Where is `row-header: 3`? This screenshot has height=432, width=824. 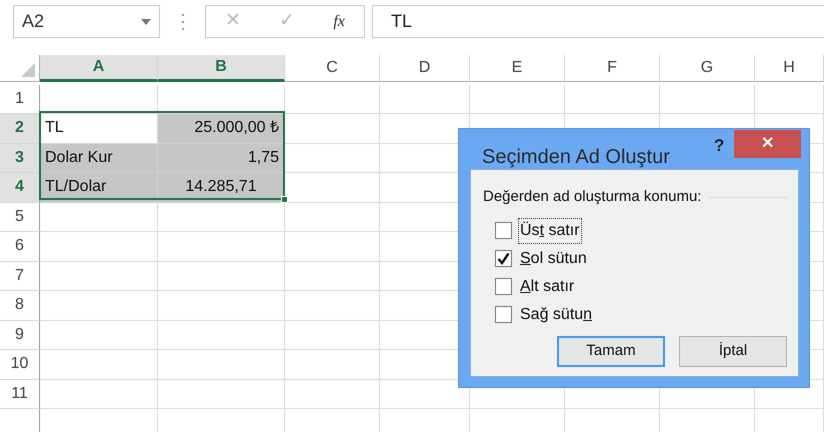
row-header: 3 is located at coordinates (20, 158).